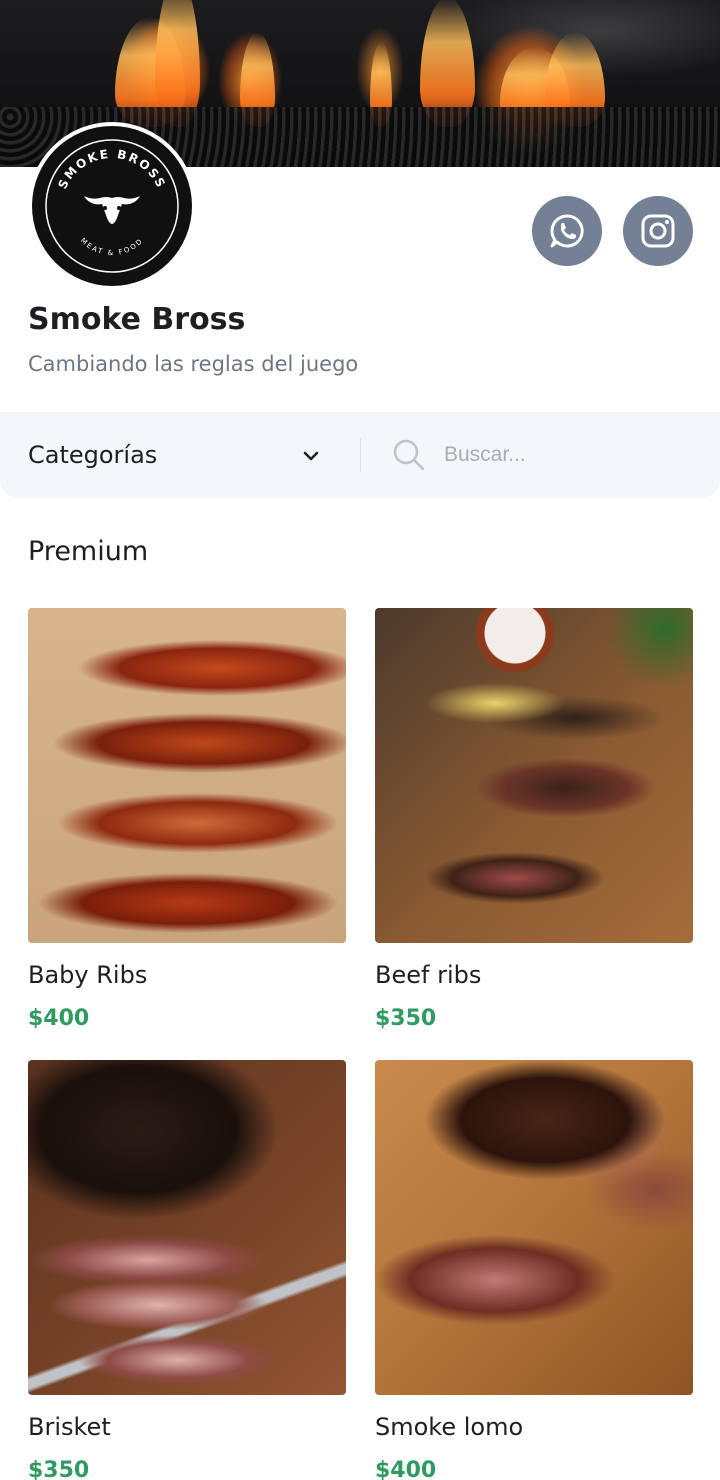 Image resolution: width=720 pixels, height=1480 pixels. I want to click on whatsapp-button, so click(567, 231).